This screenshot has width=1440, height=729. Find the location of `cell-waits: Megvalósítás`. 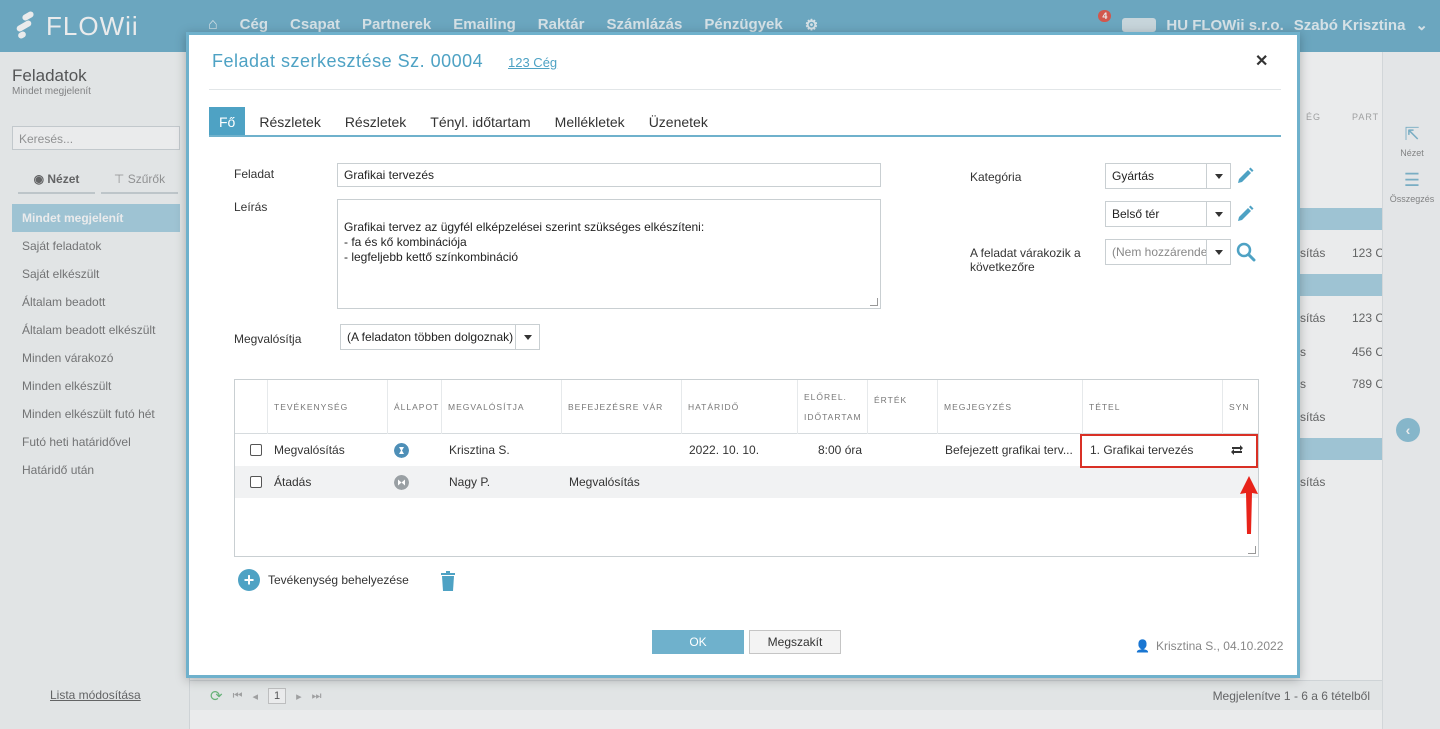

cell-waits: Megvalósítás is located at coordinates (604, 482).